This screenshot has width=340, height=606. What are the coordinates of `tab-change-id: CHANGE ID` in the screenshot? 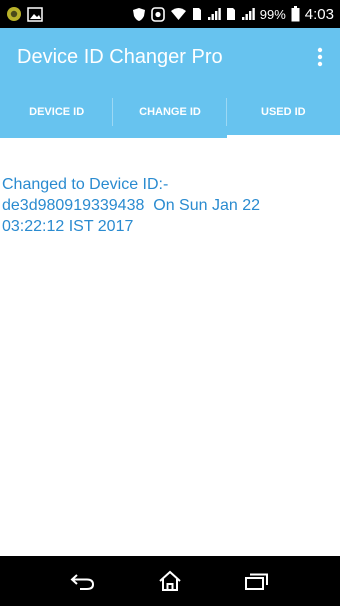 It's located at (170, 112).